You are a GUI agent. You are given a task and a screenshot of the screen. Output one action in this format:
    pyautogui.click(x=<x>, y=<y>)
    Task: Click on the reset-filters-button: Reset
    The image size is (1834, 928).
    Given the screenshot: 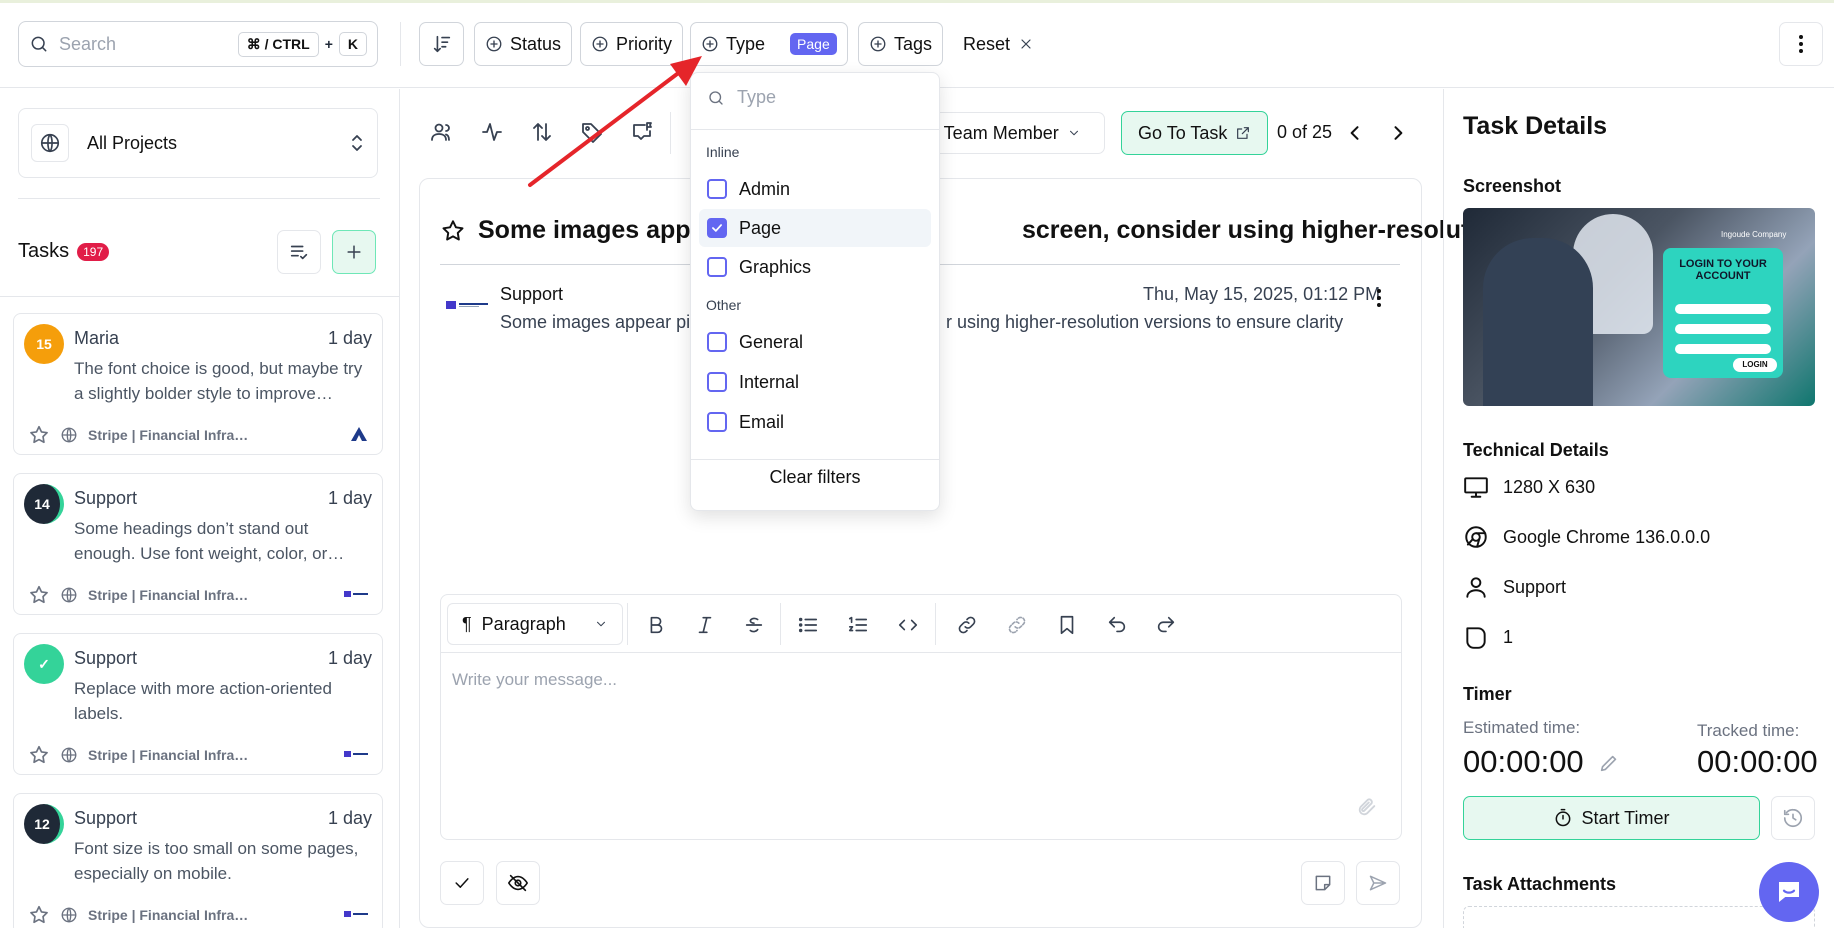 What is the action you would take?
    pyautogui.click(x=998, y=44)
    